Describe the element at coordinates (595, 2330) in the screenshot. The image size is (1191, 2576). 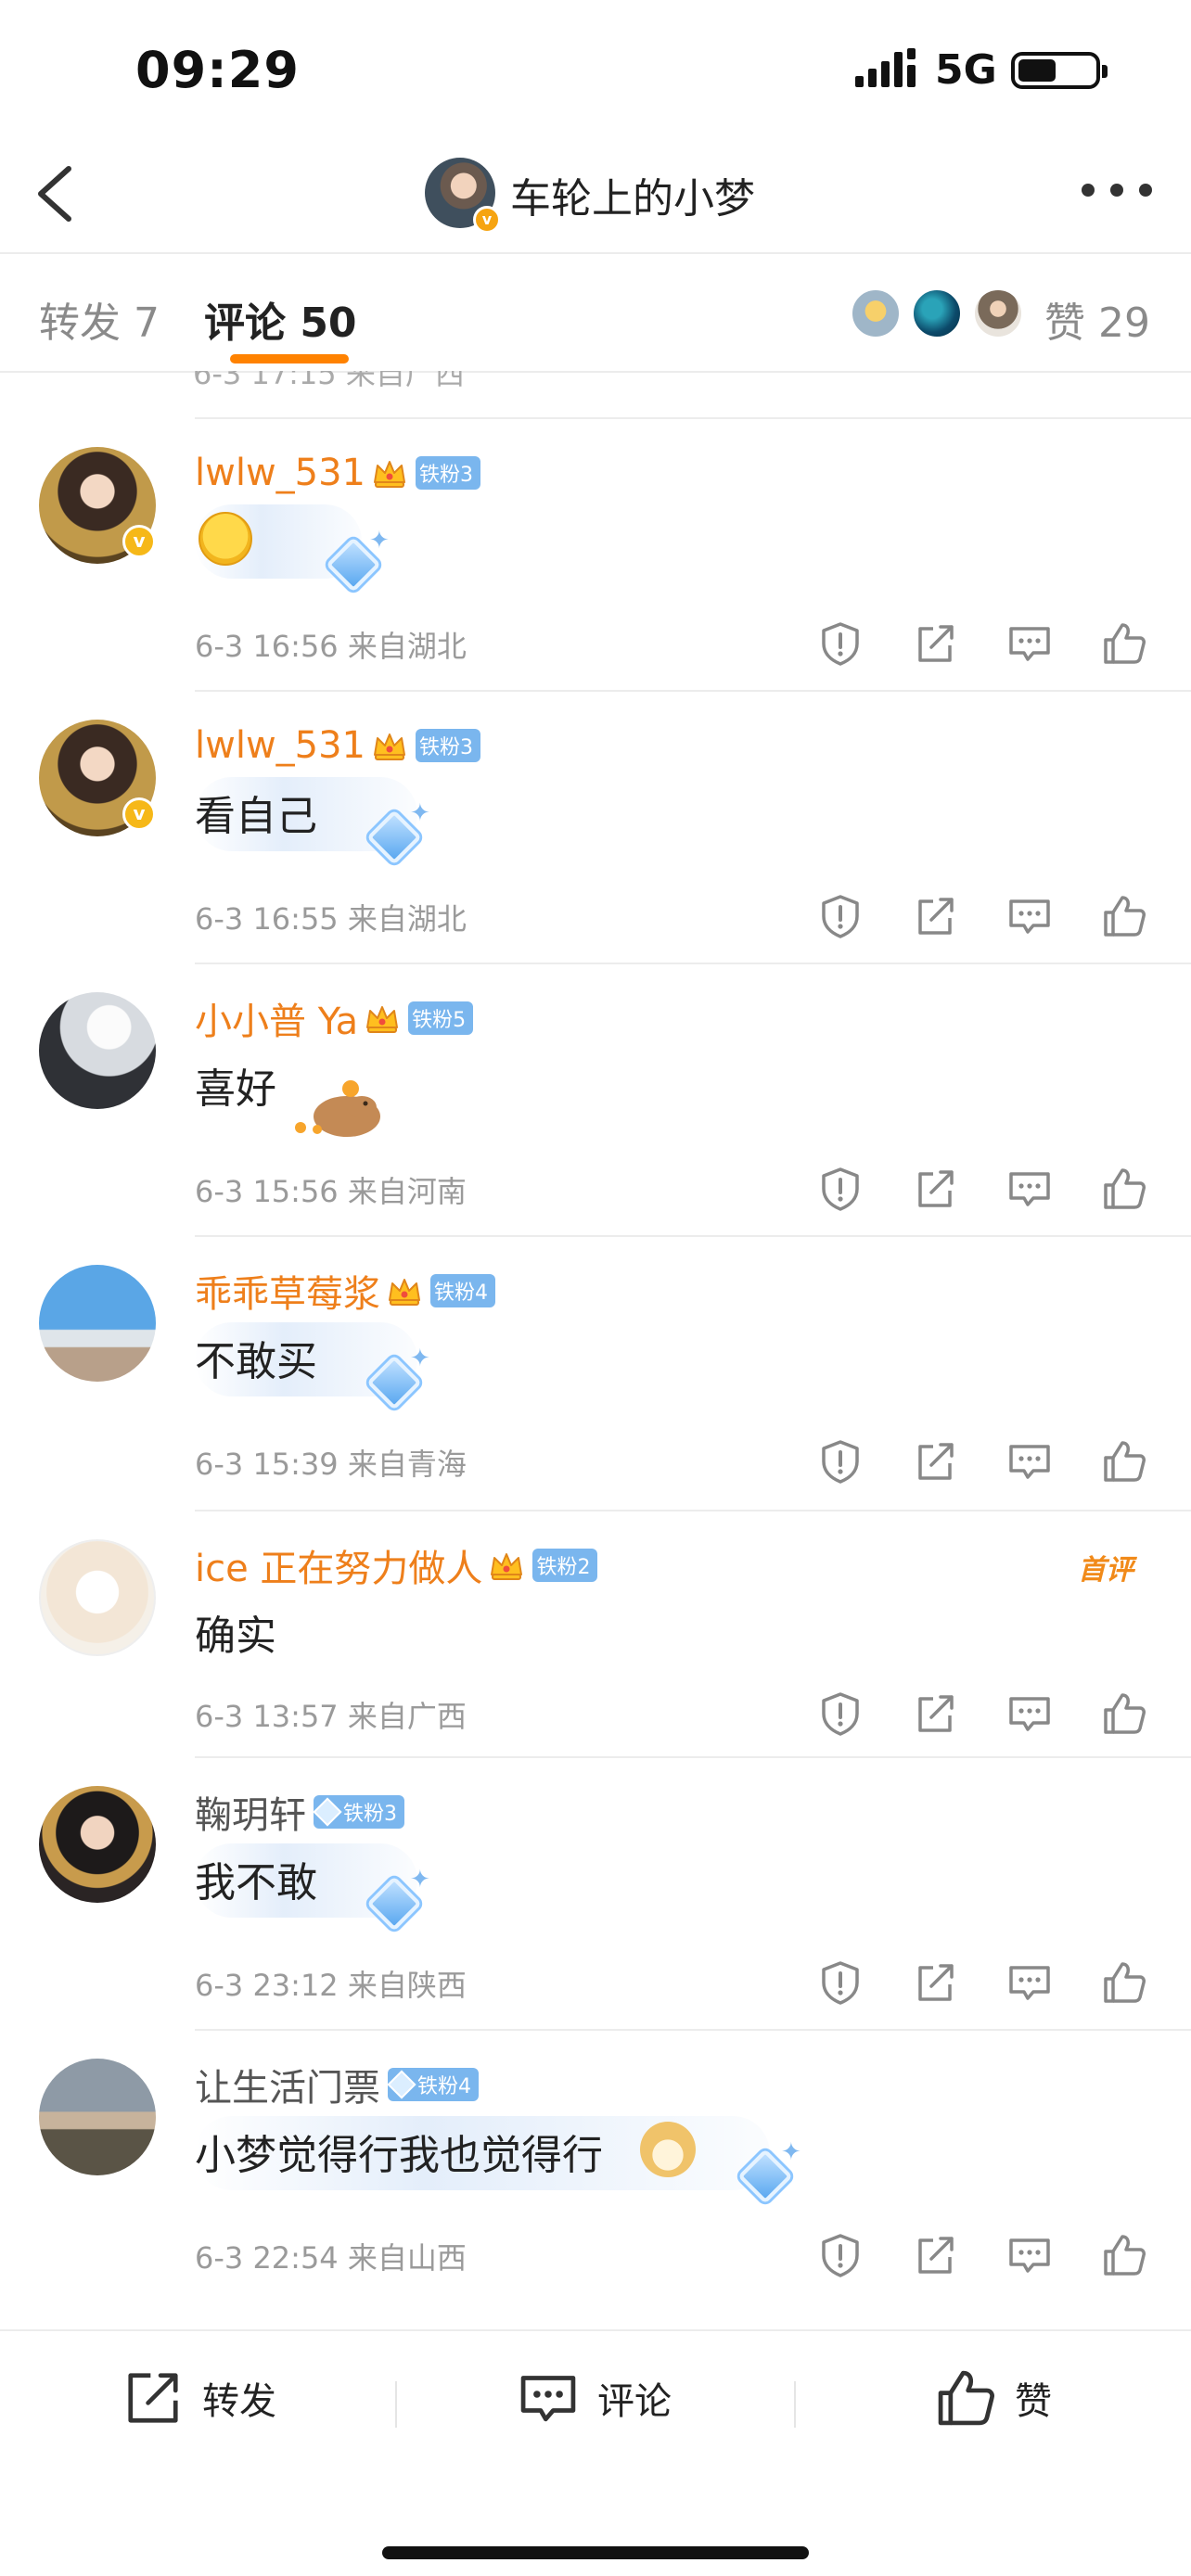
I see `bottom-bar-divider` at that location.